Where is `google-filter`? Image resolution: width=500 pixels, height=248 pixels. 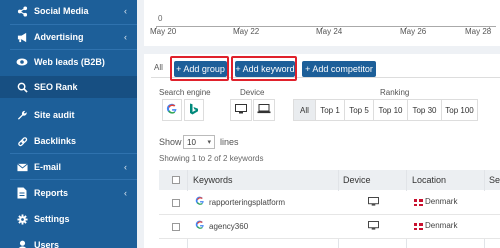 google-filter is located at coordinates (172, 110).